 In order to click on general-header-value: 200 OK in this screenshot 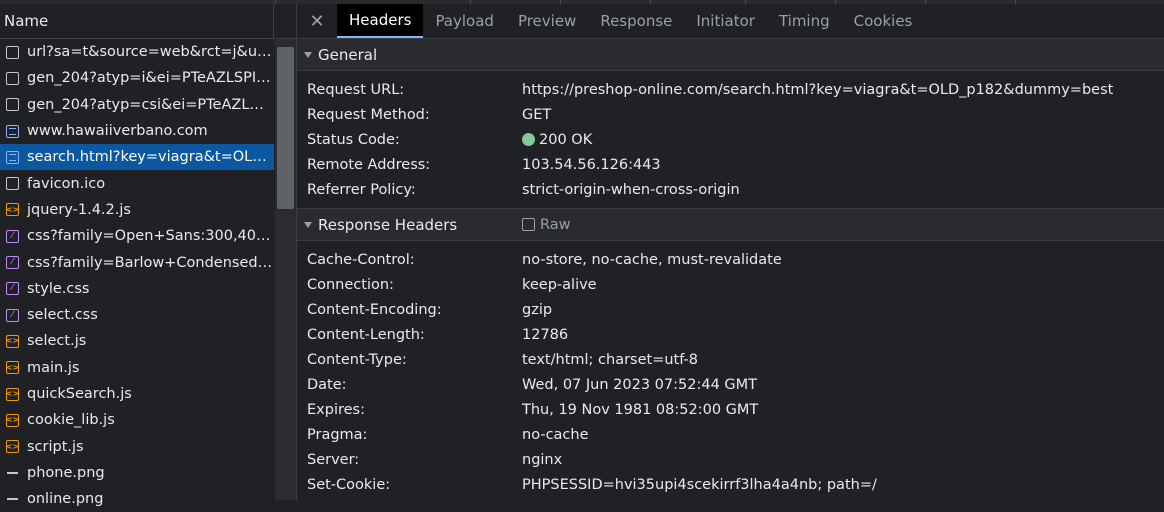, I will do `click(557, 140)`.